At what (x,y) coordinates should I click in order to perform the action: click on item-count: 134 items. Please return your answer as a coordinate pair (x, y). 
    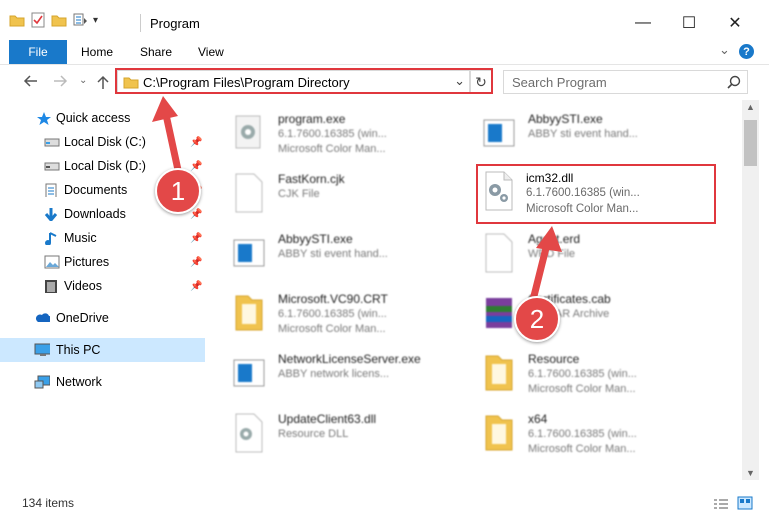
    Looking at the image, I should click on (48, 503).